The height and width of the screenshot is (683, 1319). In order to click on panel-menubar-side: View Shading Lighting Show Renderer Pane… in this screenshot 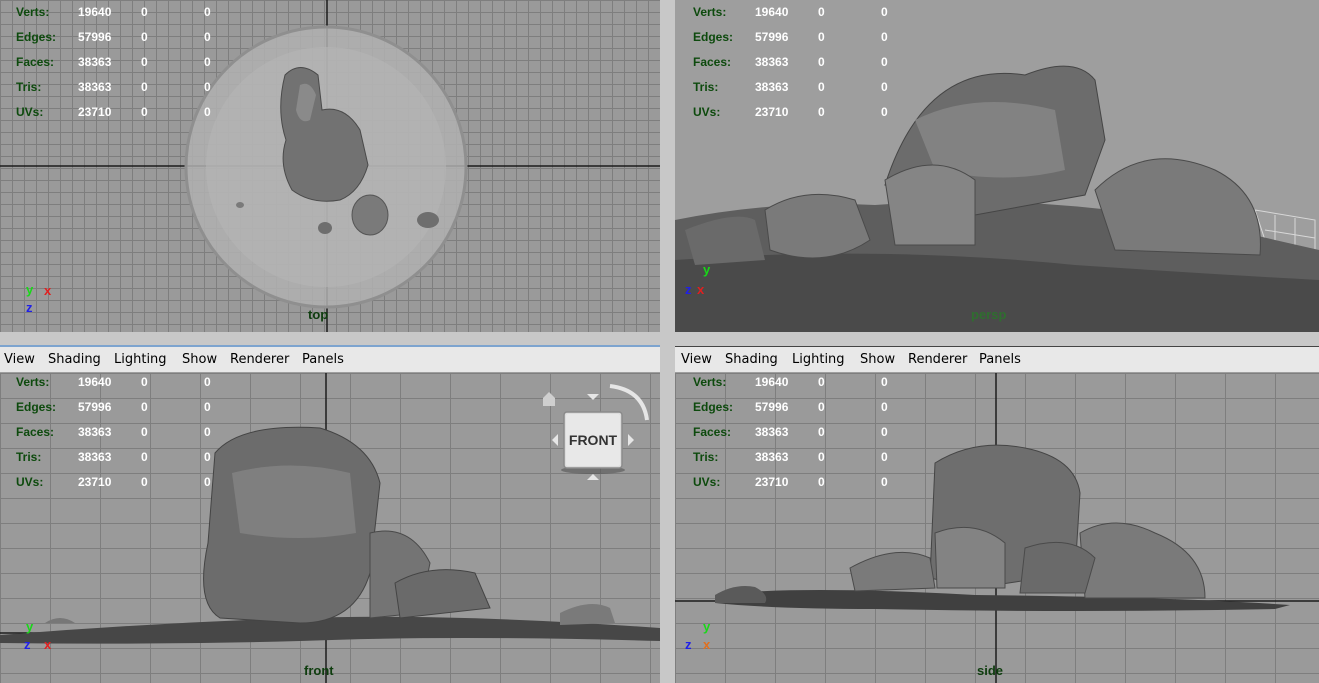, I will do `click(997, 360)`.